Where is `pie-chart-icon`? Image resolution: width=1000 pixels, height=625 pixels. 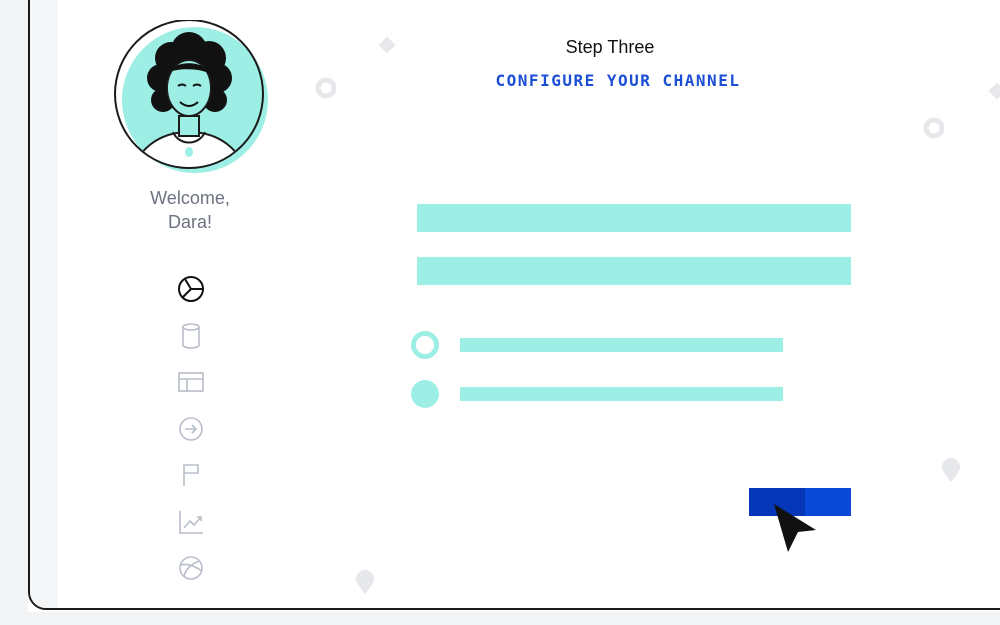
pie-chart-icon is located at coordinates (191, 289).